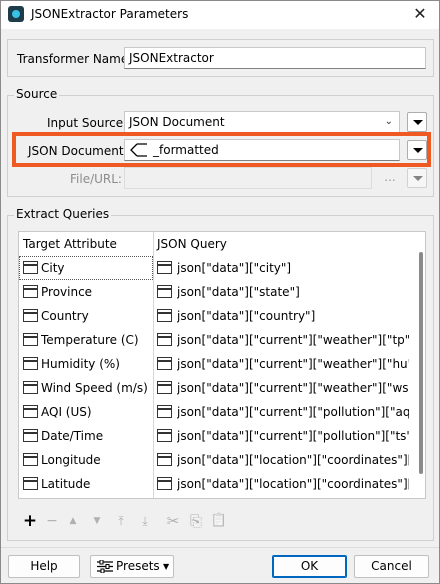 The width and height of the screenshot is (440, 584). I want to click on json-document-value: _formatted, so click(186, 150).